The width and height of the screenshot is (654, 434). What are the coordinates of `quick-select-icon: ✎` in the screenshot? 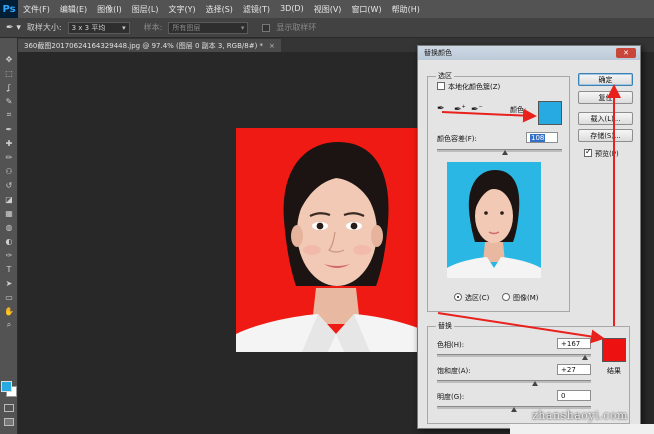 It's located at (9, 101).